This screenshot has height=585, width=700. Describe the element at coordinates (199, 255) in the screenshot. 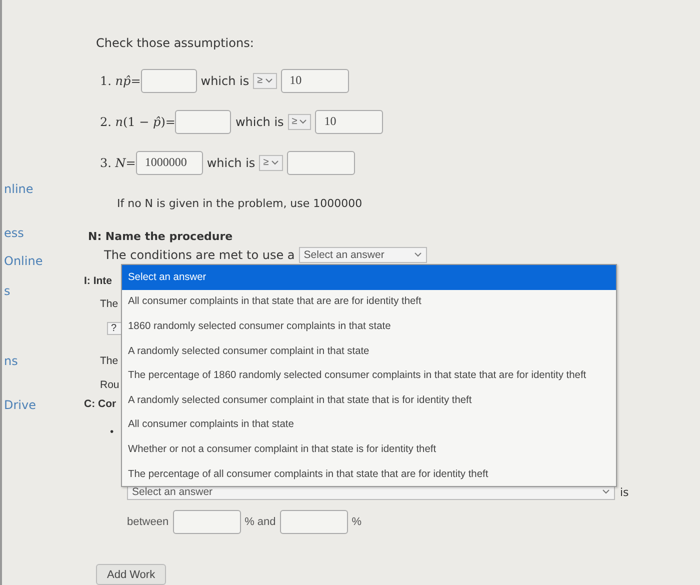

I see `sentence-text: The conditions are met to use a` at that location.